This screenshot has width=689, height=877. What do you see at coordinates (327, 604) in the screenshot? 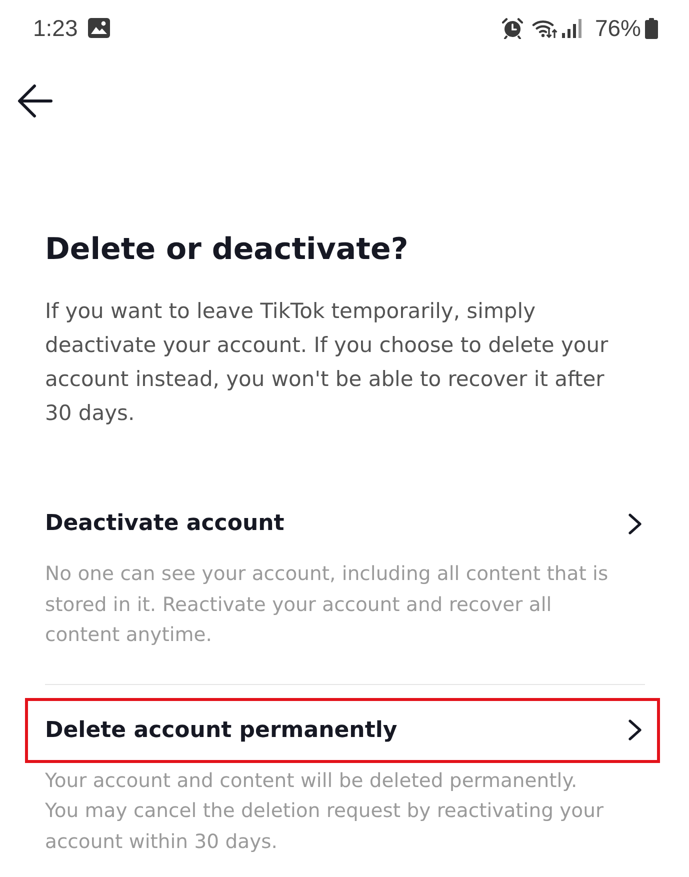
I see `option-description: No one can see your account, including all content that is stored in it. Reactivate your account and recover all content anytime.` at bounding box center [327, 604].